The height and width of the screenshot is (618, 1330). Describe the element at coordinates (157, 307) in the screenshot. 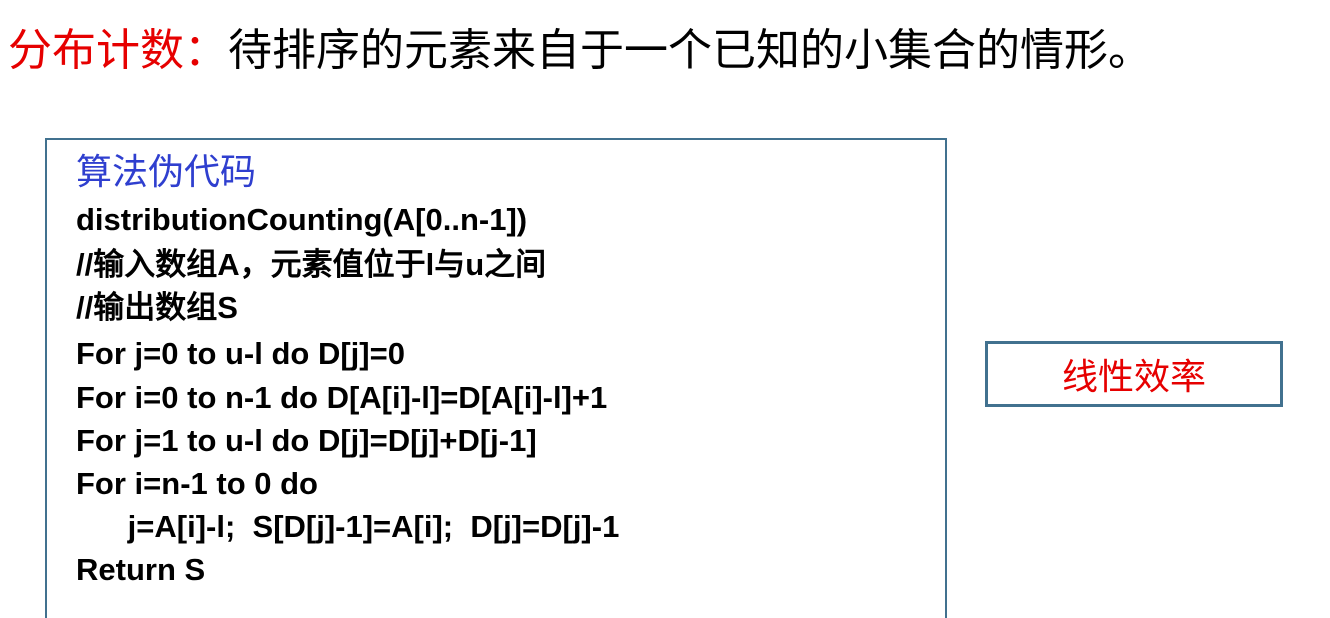

I see `code-line-output-comment: //输出数组S` at that location.